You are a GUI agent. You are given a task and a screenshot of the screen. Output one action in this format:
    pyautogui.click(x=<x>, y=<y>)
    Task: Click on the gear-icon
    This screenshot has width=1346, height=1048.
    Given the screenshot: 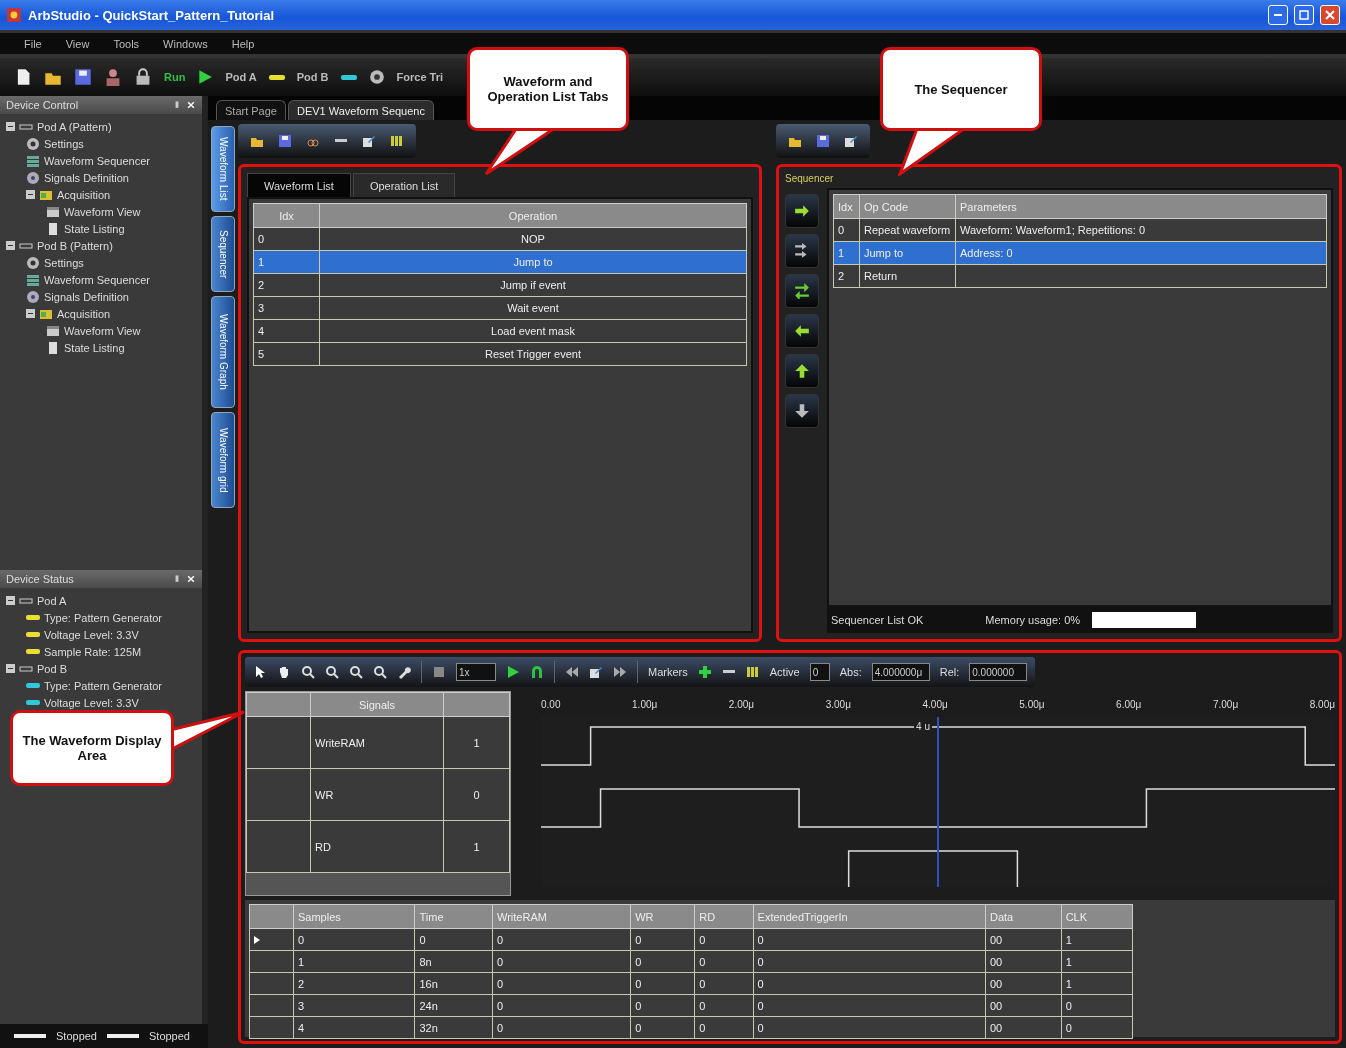 What is the action you would take?
    pyautogui.click(x=33, y=143)
    